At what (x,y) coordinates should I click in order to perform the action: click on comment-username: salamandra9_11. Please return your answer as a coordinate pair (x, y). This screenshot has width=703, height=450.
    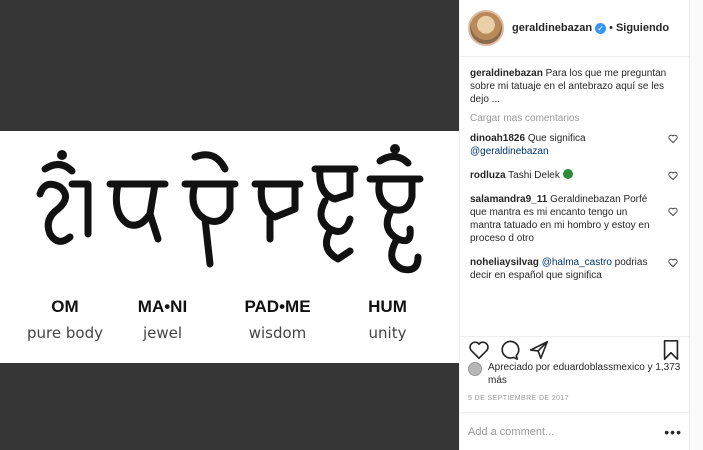
    Looking at the image, I should click on (508, 199).